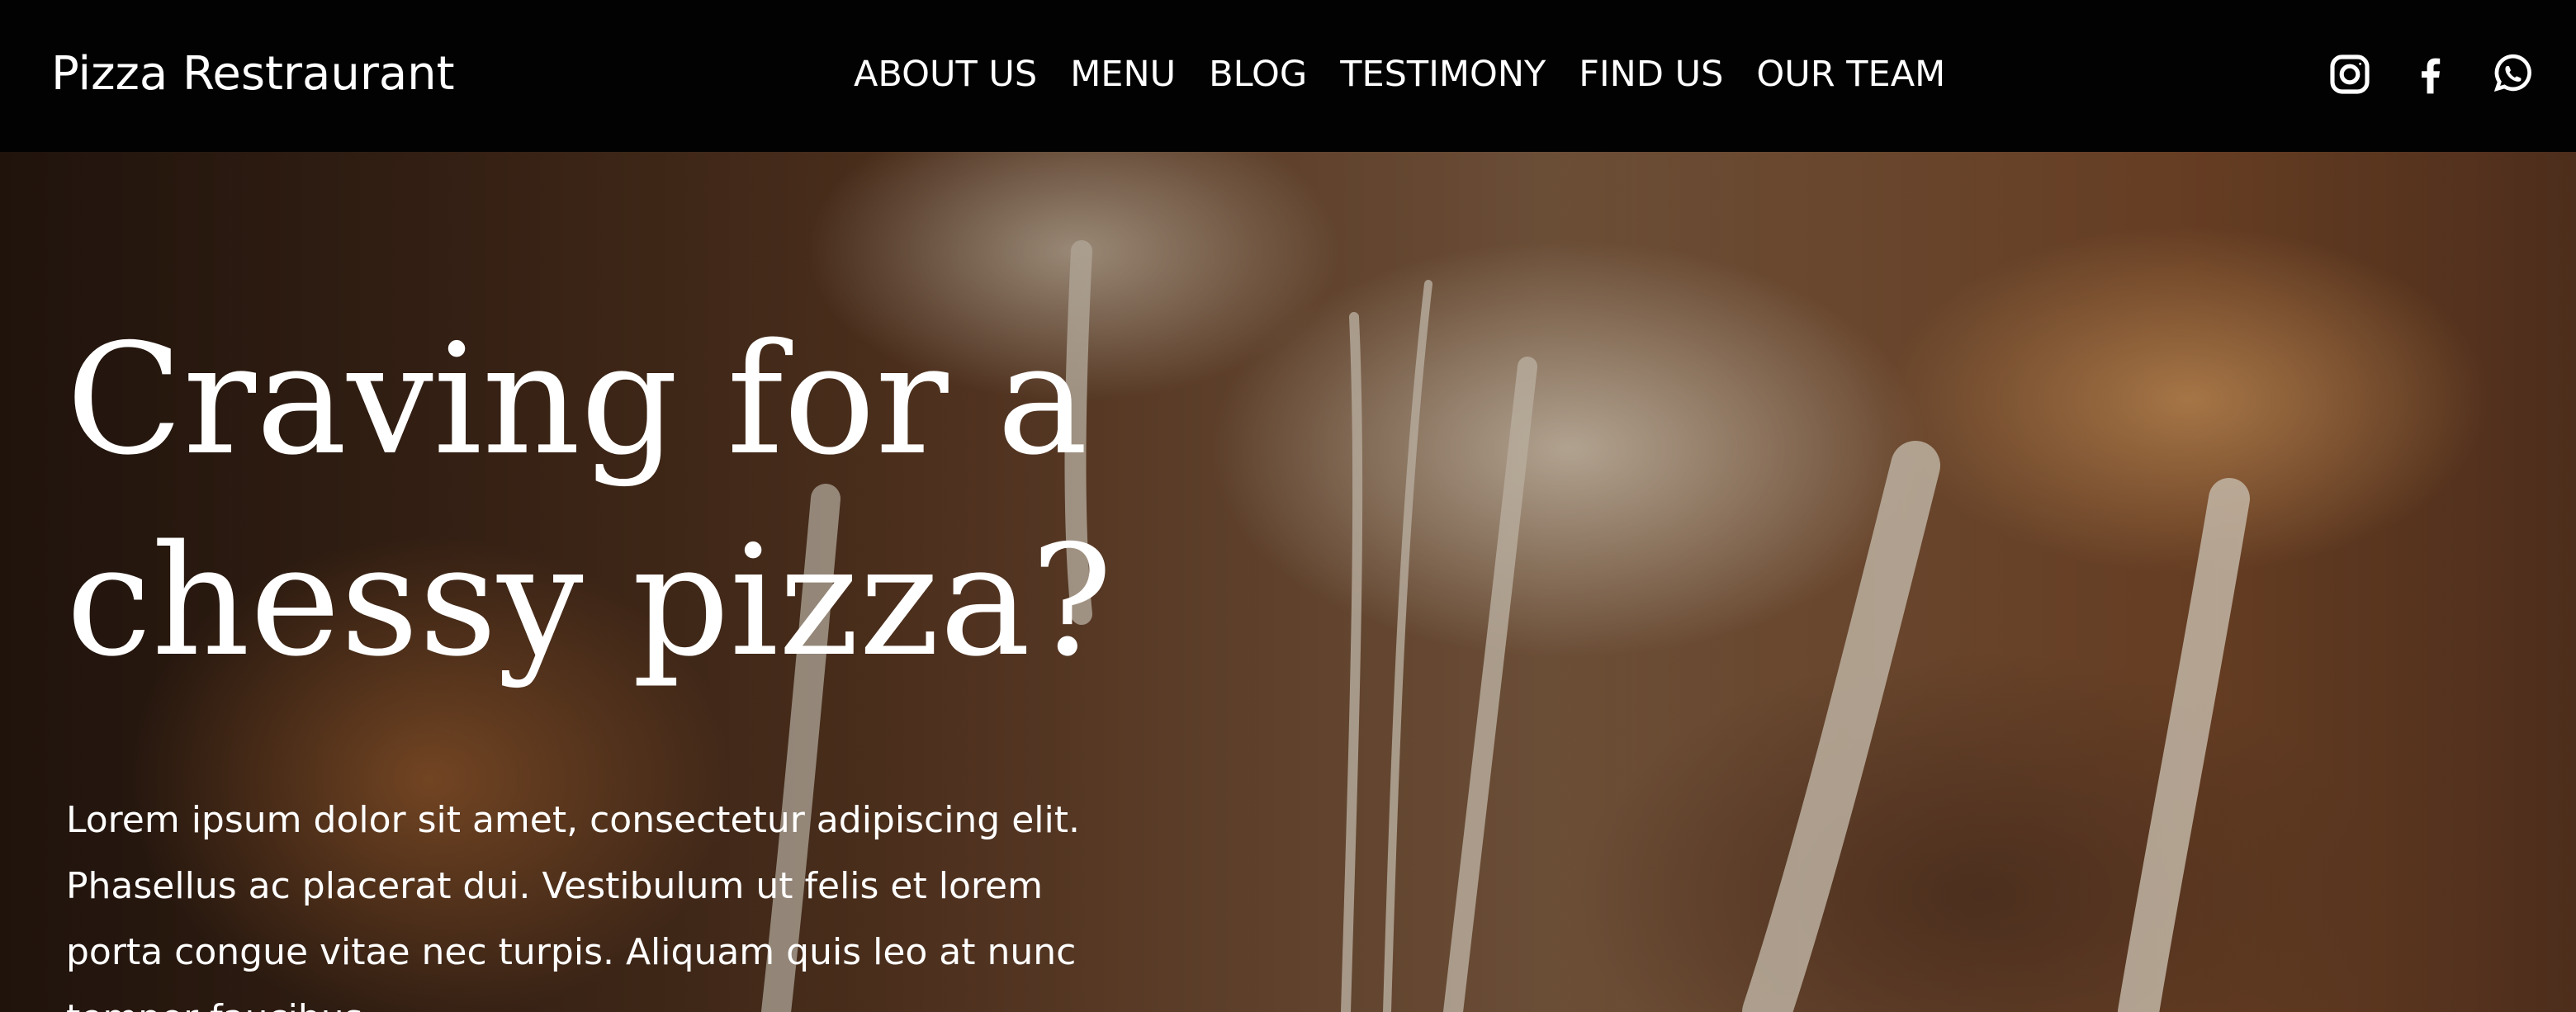 This screenshot has height=1012, width=2576. What do you see at coordinates (1651, 74) in the screenshot?
I see `nav-link-find-us: FIND US` at bounding box center [1651, 74].